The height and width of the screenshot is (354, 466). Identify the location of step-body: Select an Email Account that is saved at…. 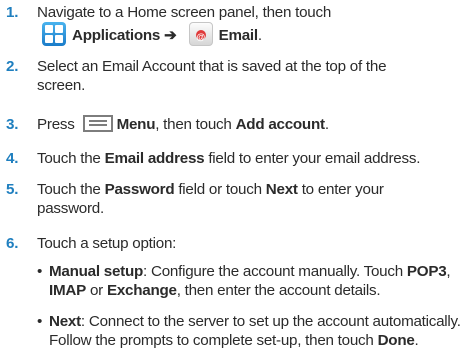
(249, 76).